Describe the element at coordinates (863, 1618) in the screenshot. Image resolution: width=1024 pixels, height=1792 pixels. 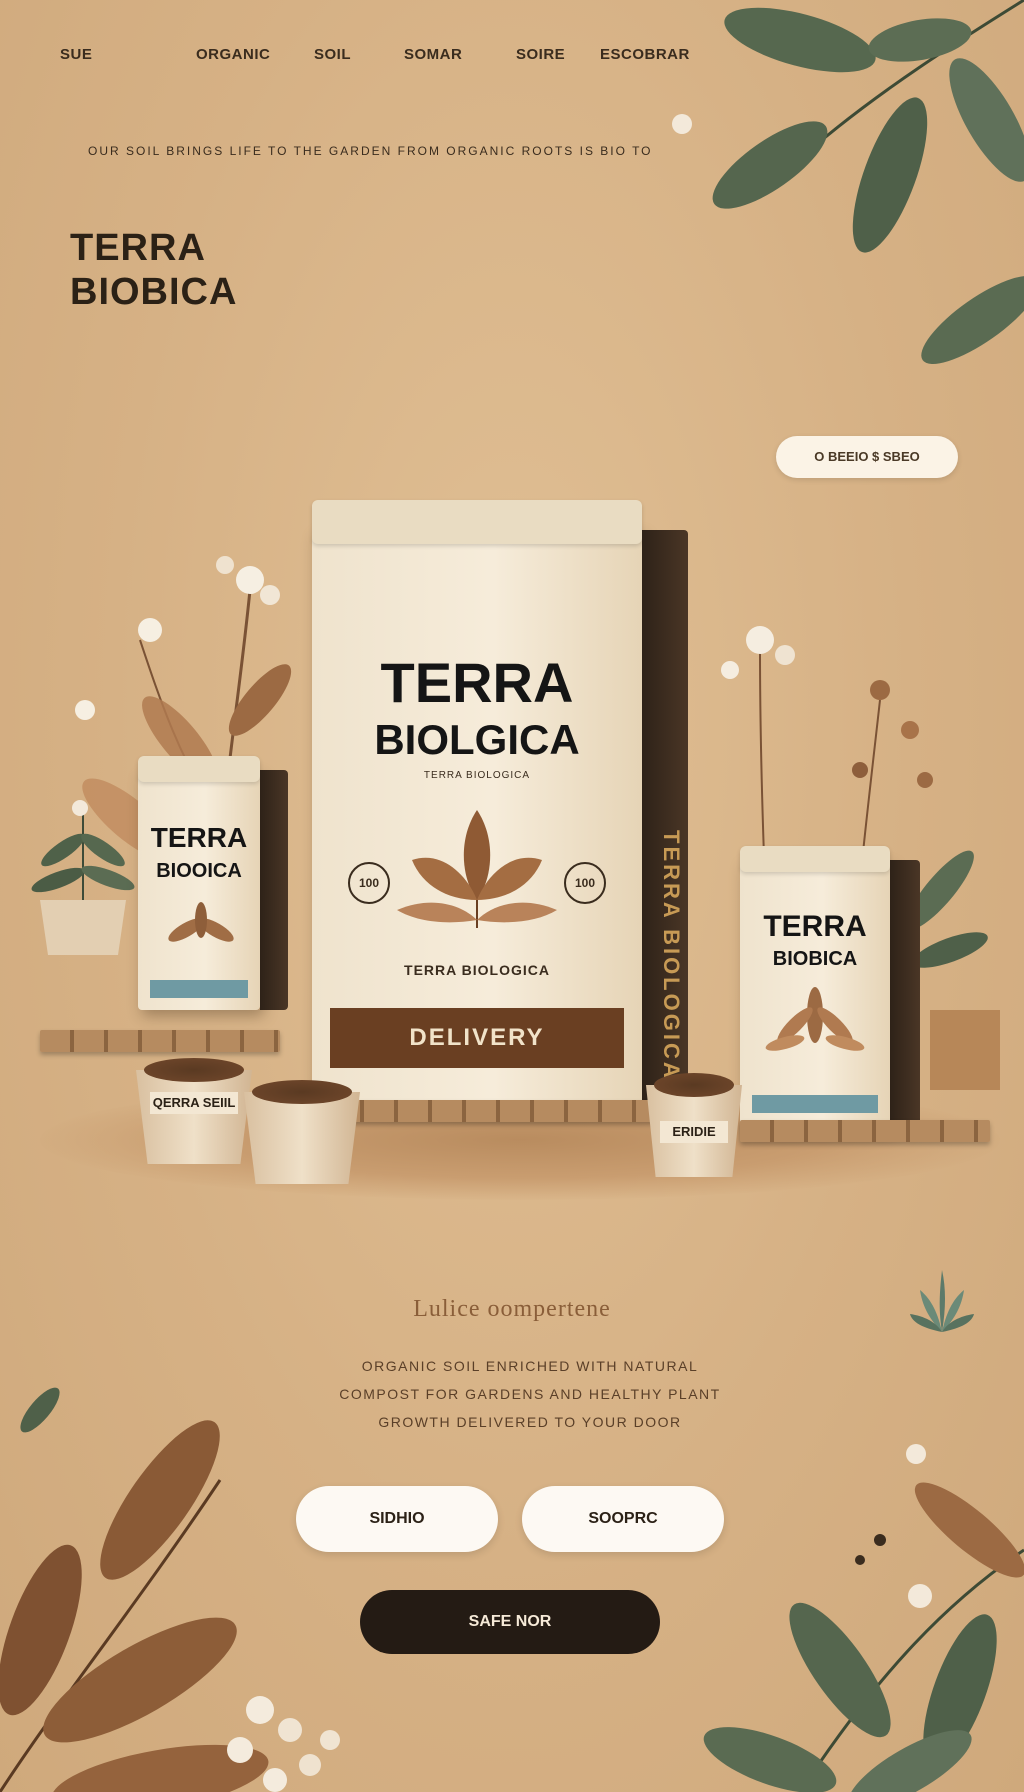
I see `leaf-branch-bottom-right-icon` at that location.